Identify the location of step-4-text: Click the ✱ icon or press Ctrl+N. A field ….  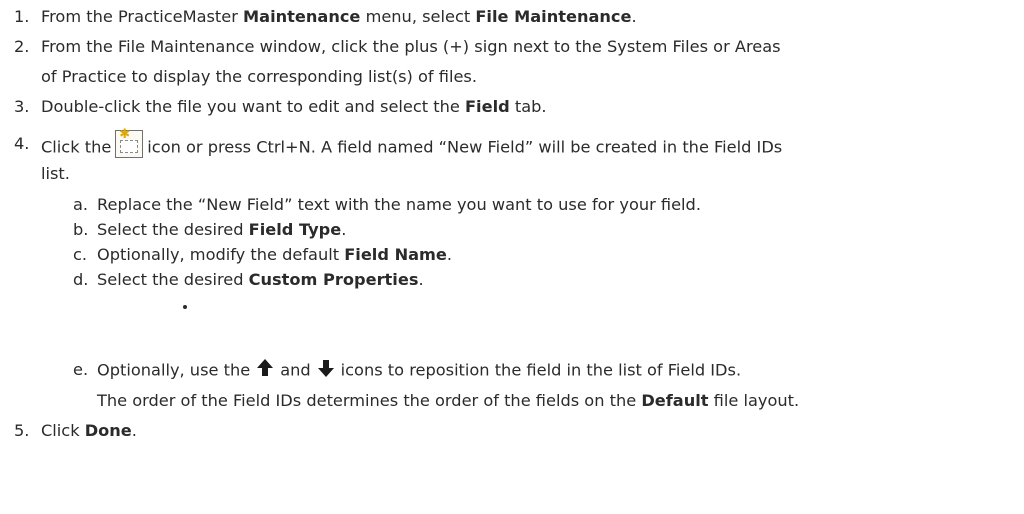
(412, 145).